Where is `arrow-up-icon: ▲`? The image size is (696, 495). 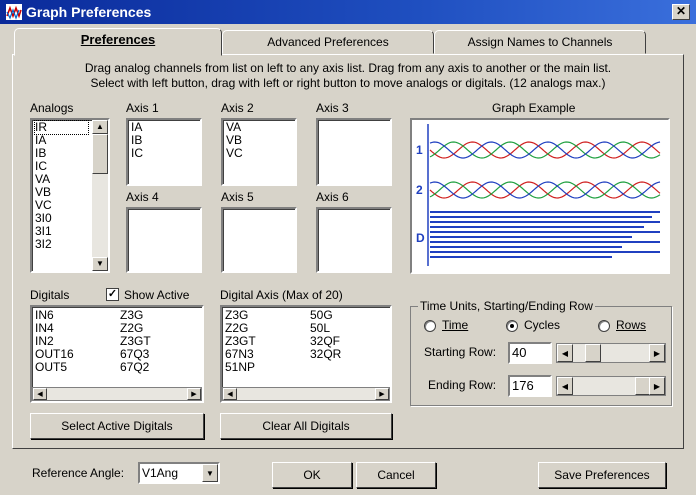
arrow-up-icon: ▲ is located at coordinates (100, 126).